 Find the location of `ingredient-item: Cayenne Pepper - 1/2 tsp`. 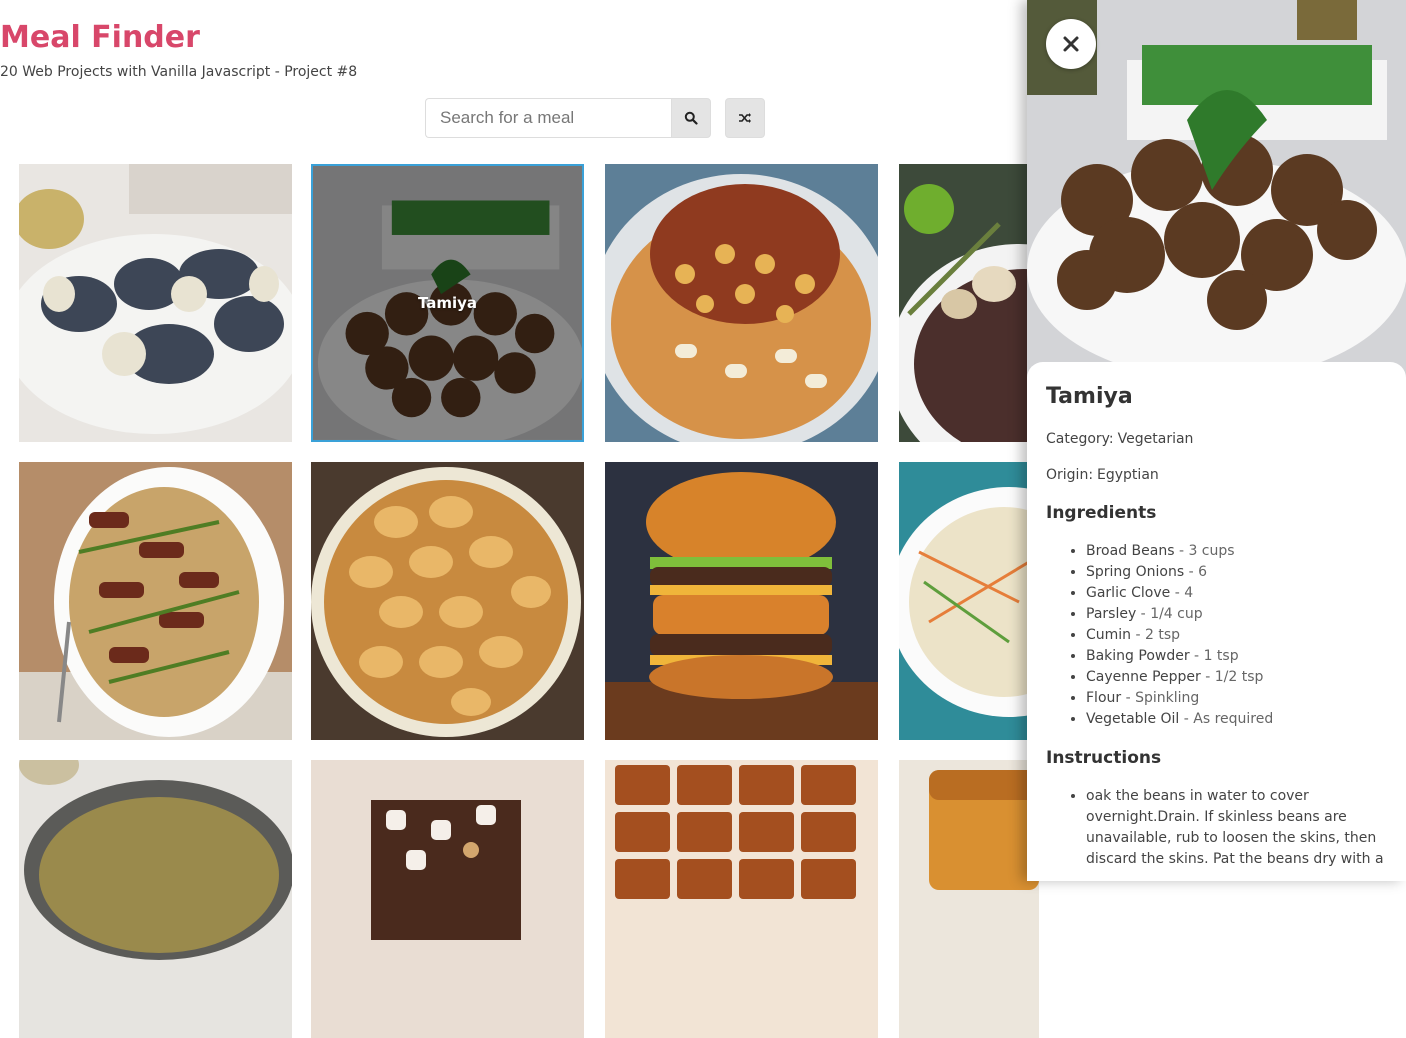

ingredient-item: Cayenne Pepper - 1/2 tsp is located at coordinates (1236, 677).